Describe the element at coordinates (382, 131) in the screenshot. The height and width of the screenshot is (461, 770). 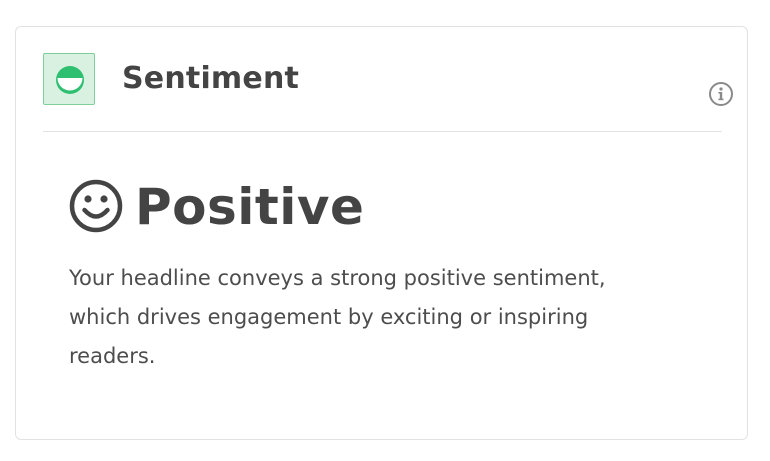
I see `header-divider` at that location.